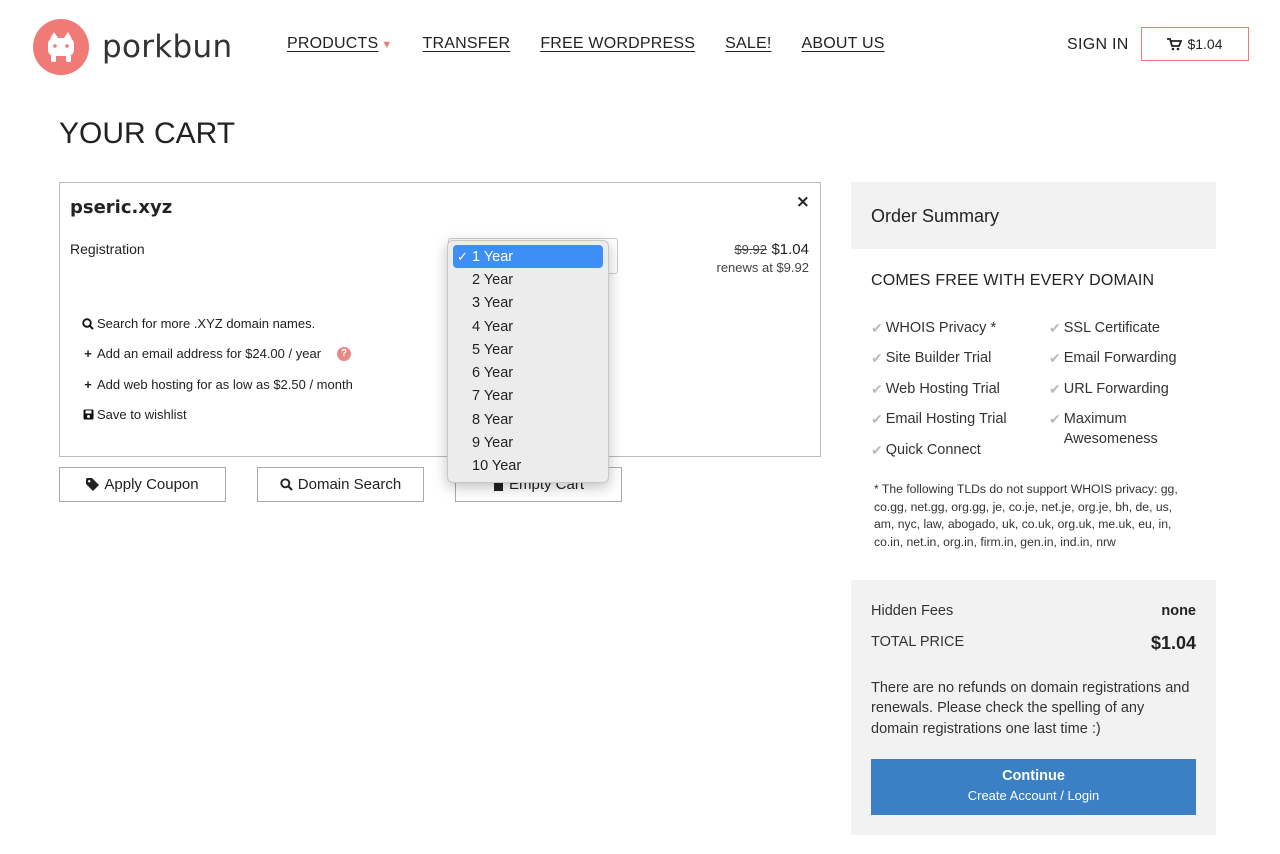 This screenshot has width=1280, height=854. Describe the element at coordinates (528, 372) in the screenshot. I see `term-option: 6 Year` at that location.